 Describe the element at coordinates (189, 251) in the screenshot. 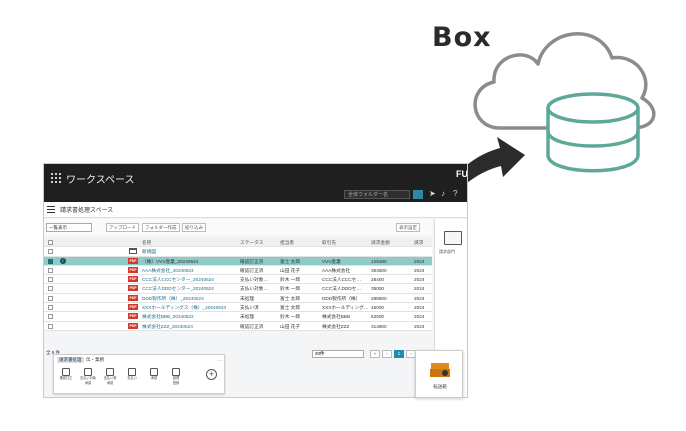

I see `cell-name: 新規図` at that location.